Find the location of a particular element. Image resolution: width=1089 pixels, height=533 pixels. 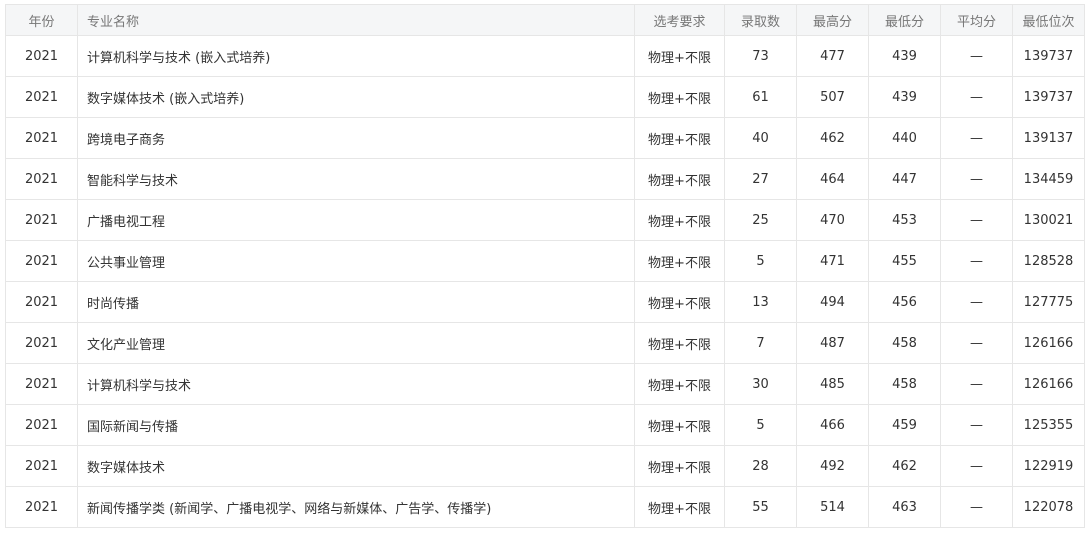

table-row: 2021 计算机科学与技术 (嵌入式培养) 物理+不限 73 477 439—139737 is located at coordinates (545, 56).